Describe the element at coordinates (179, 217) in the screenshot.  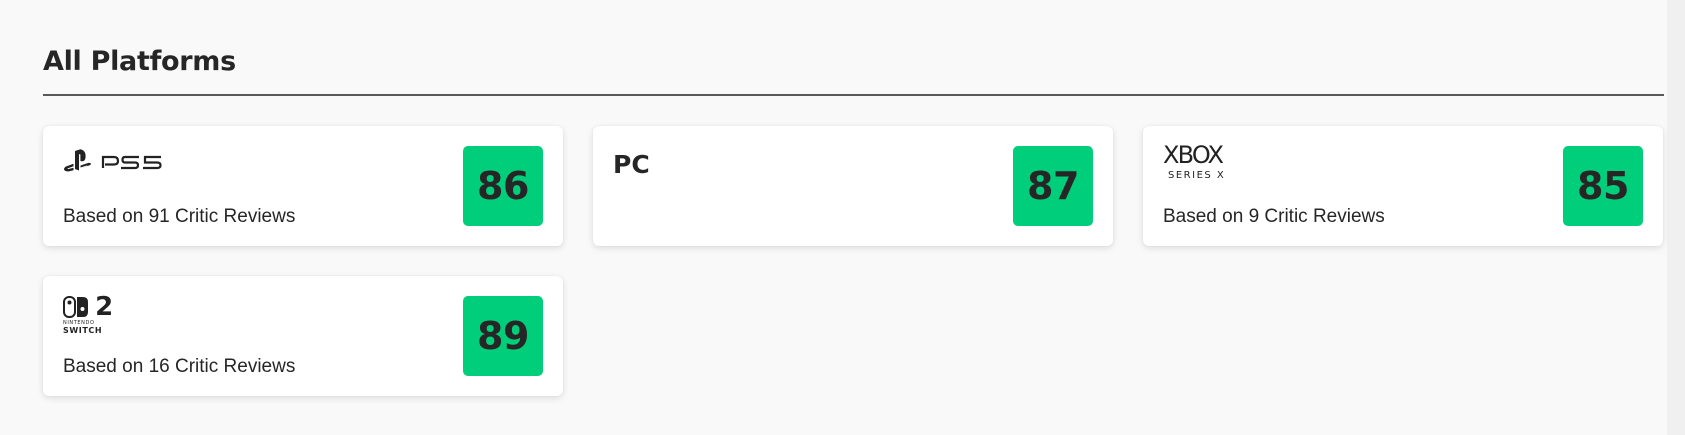
I see `critic-reviews-count: Based on 91 Critic Reviews` at that location.